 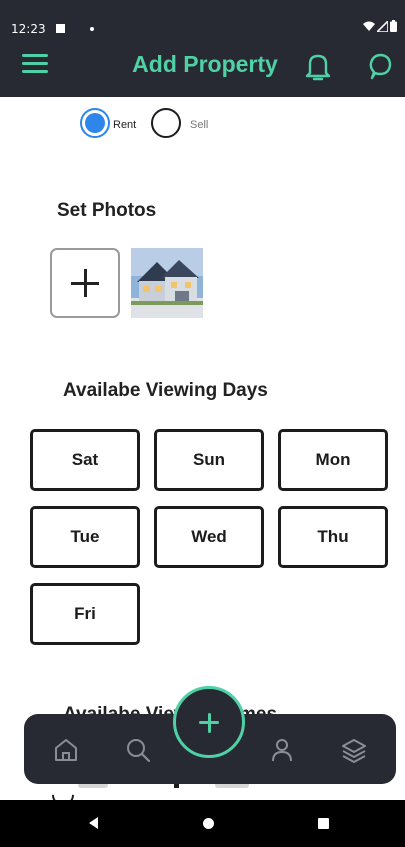 I want to click on app-bar: 12:23 Add Property, so click(x=202, y=48).